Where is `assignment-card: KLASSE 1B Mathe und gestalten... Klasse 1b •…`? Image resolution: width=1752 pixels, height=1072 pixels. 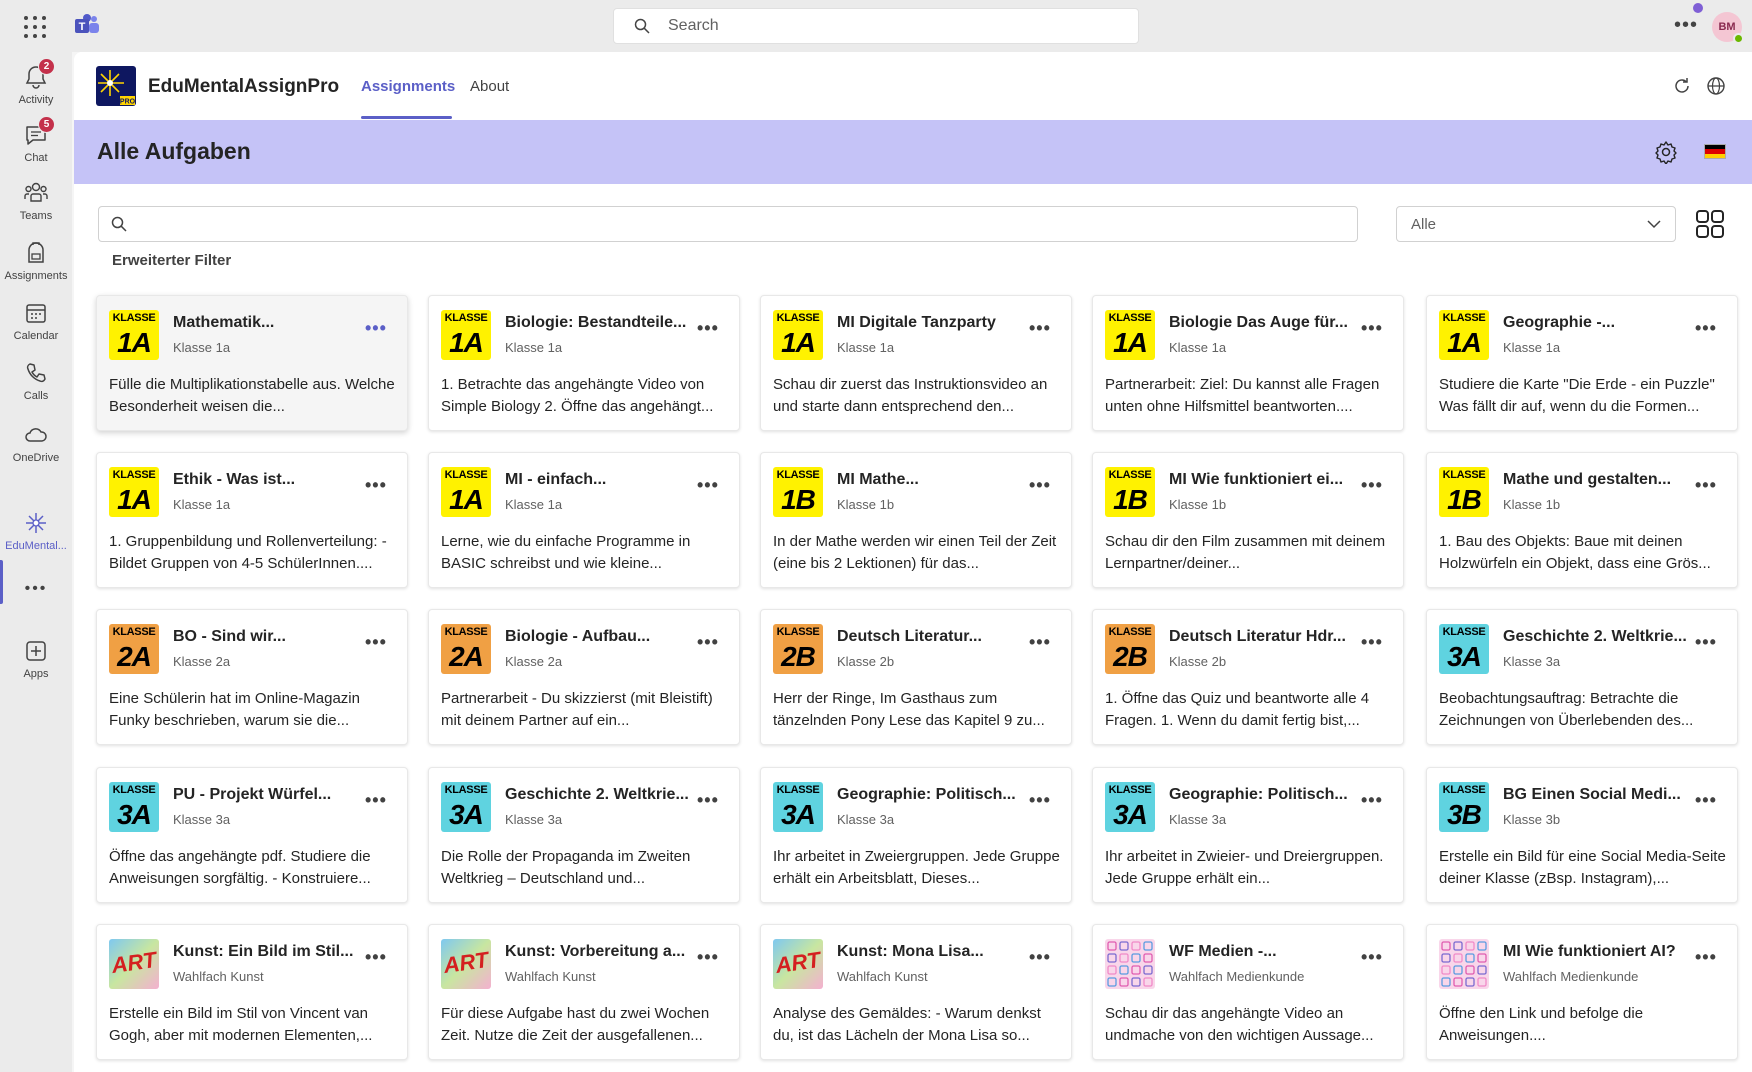
assignment-card: KLASSE 1B Mathe und gestalten... Klasse 1b •… is located at coordinates (1582, 520).